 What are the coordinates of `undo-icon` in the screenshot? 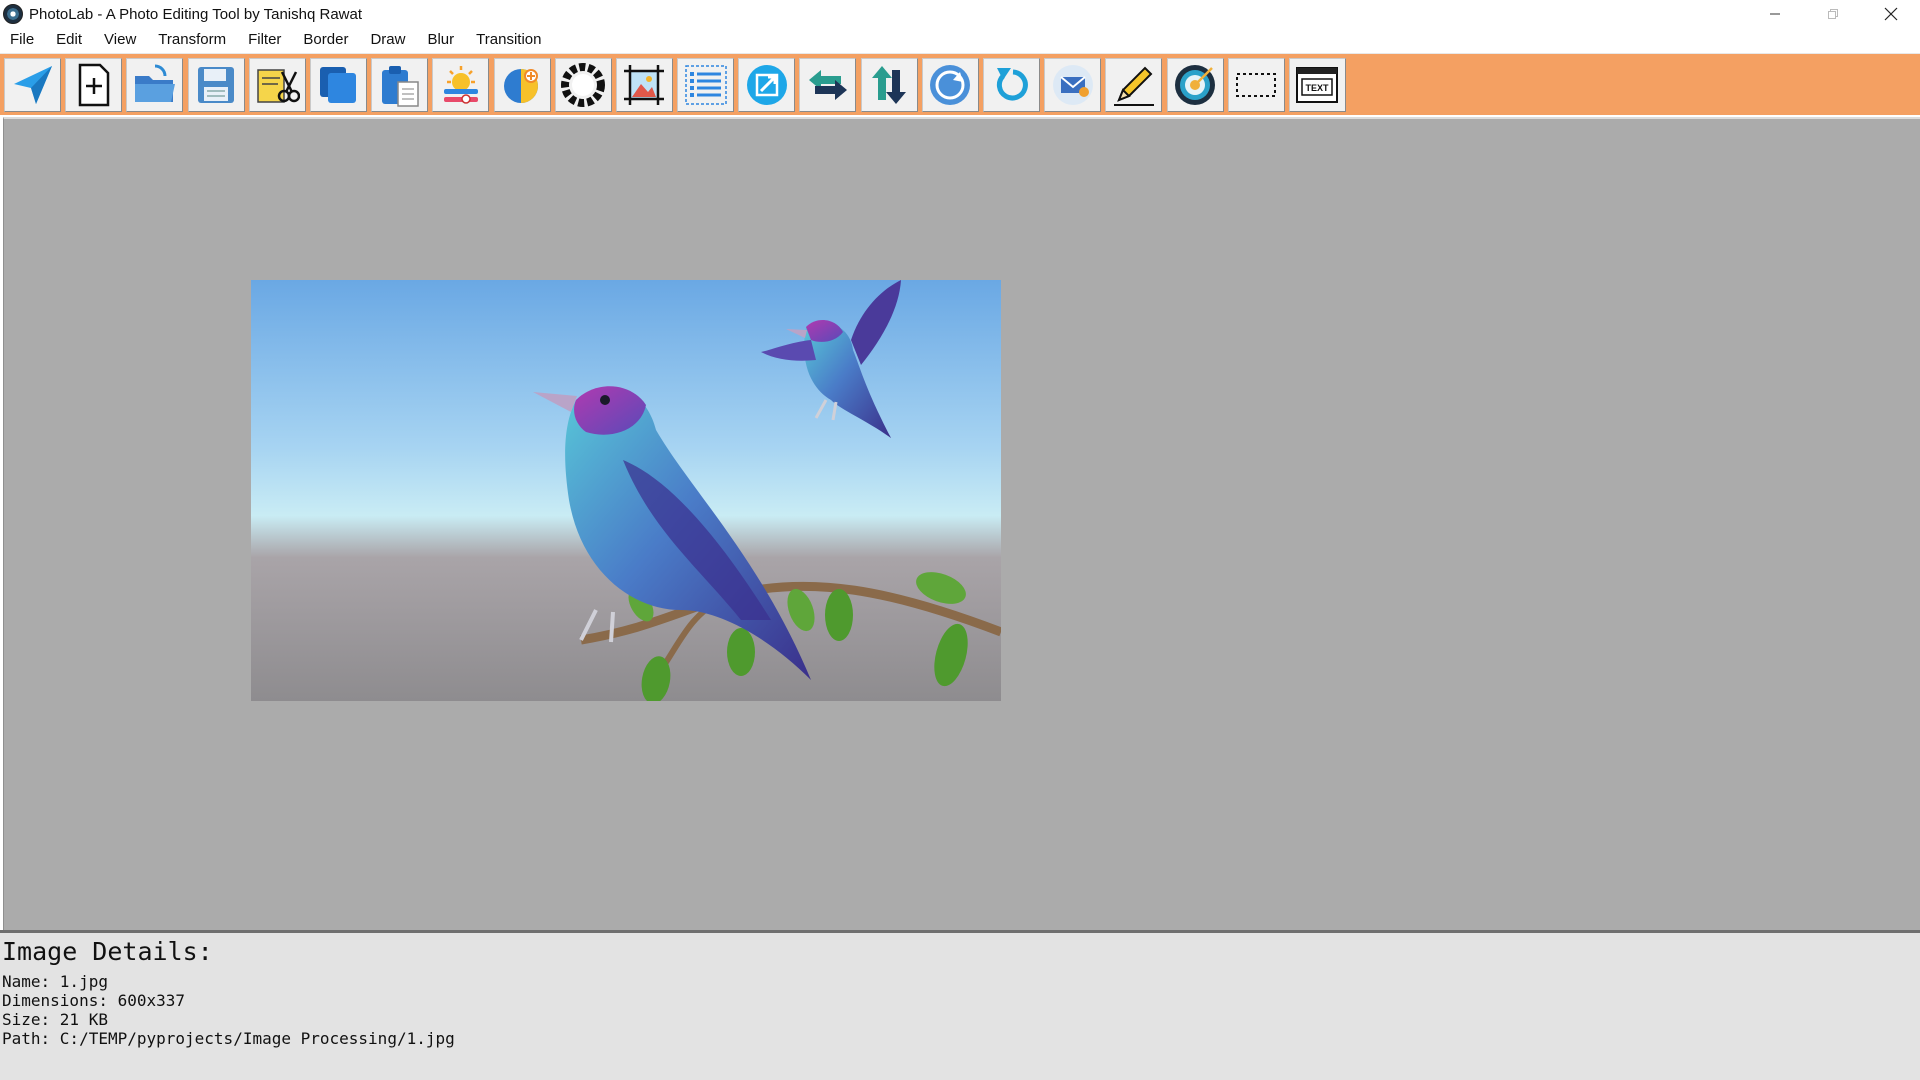 It's located at (1012, 83).